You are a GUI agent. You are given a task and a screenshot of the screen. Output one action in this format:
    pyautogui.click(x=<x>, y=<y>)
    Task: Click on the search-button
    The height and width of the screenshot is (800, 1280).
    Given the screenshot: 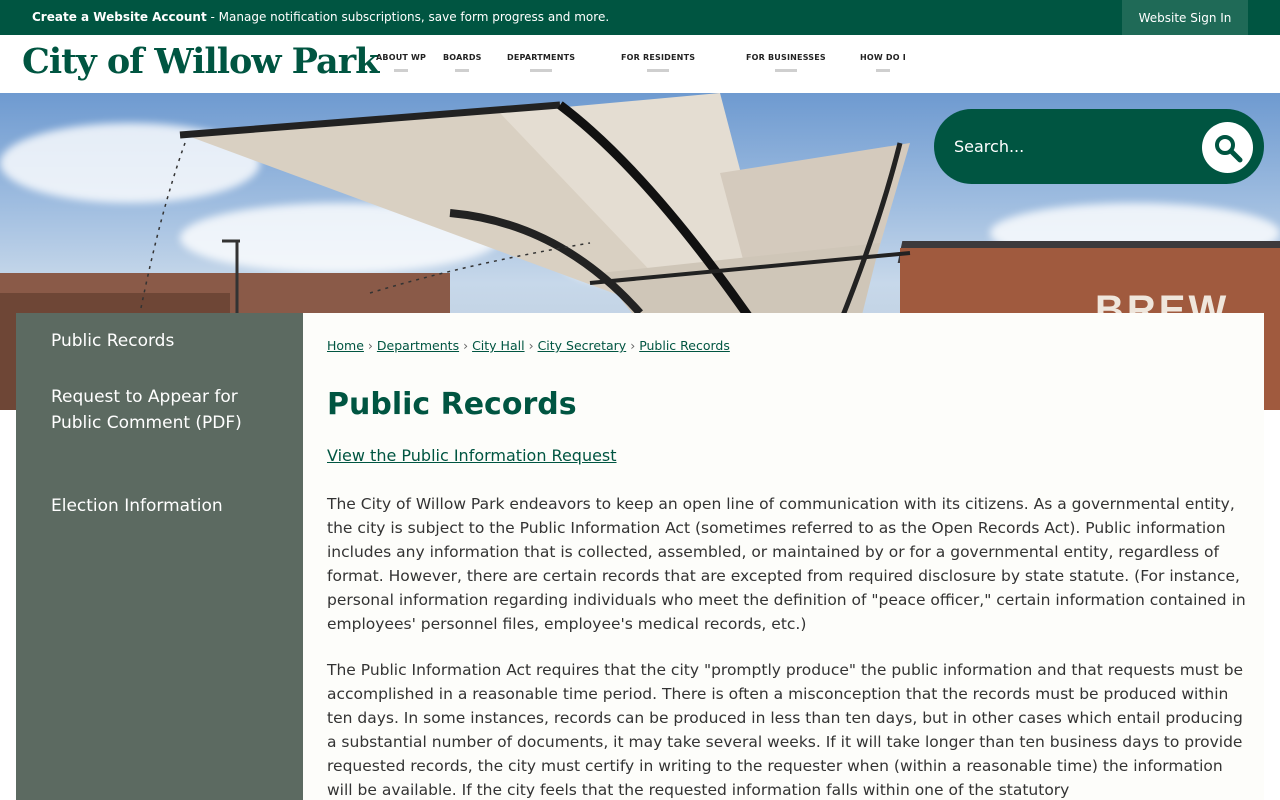 What is the action you would take?
    pyautogui.click(x=1227, y=147)
    